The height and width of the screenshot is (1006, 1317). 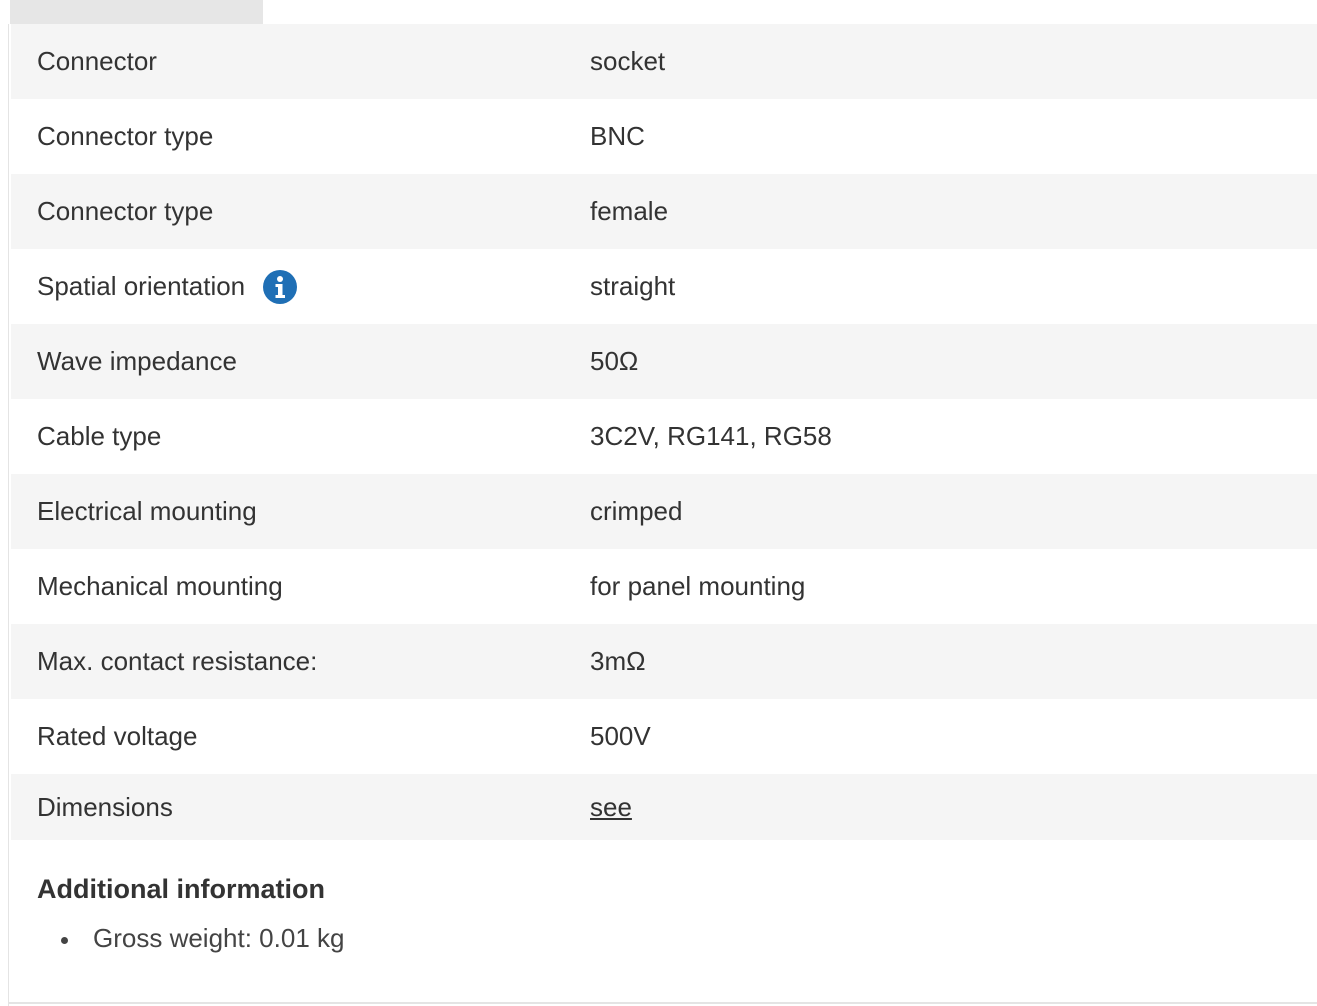 I want to click on spec-value: 50Ω, so click(x=614, y=361).